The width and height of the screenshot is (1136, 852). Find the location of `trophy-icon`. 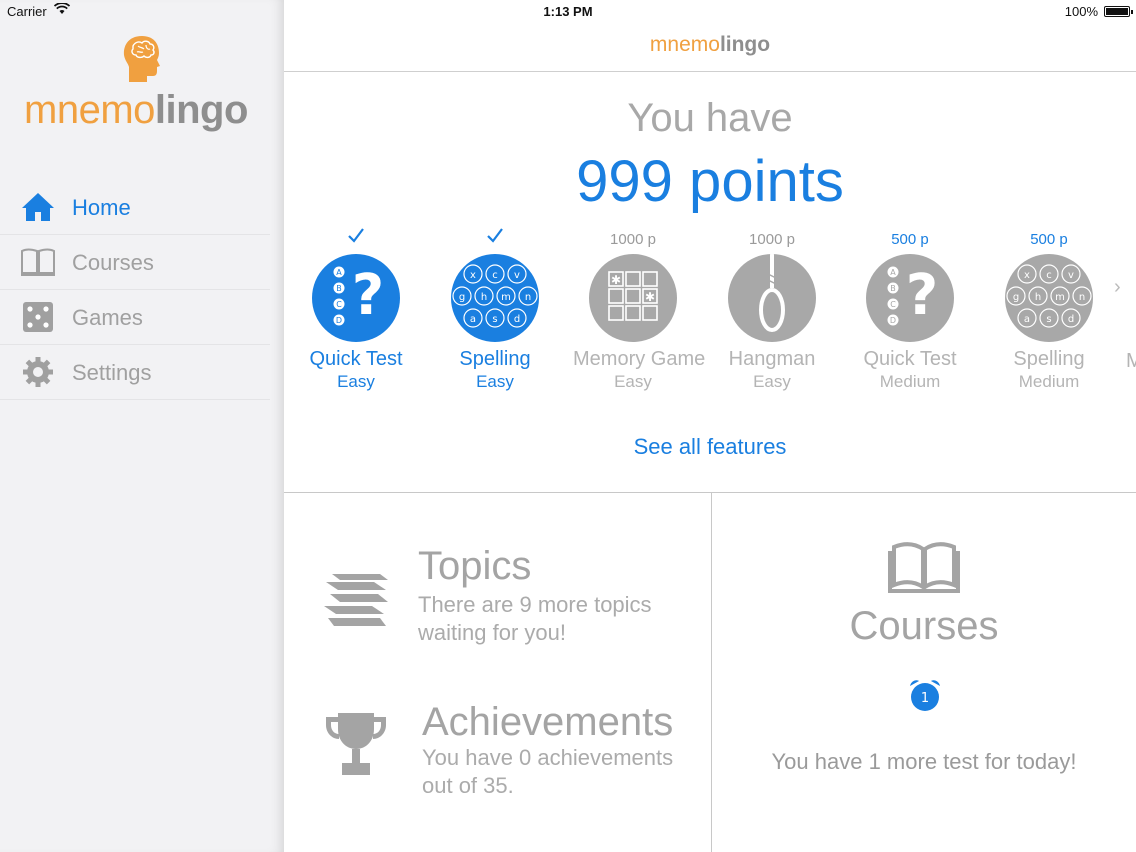

trophy-icon is located at coordinates (356, 744).